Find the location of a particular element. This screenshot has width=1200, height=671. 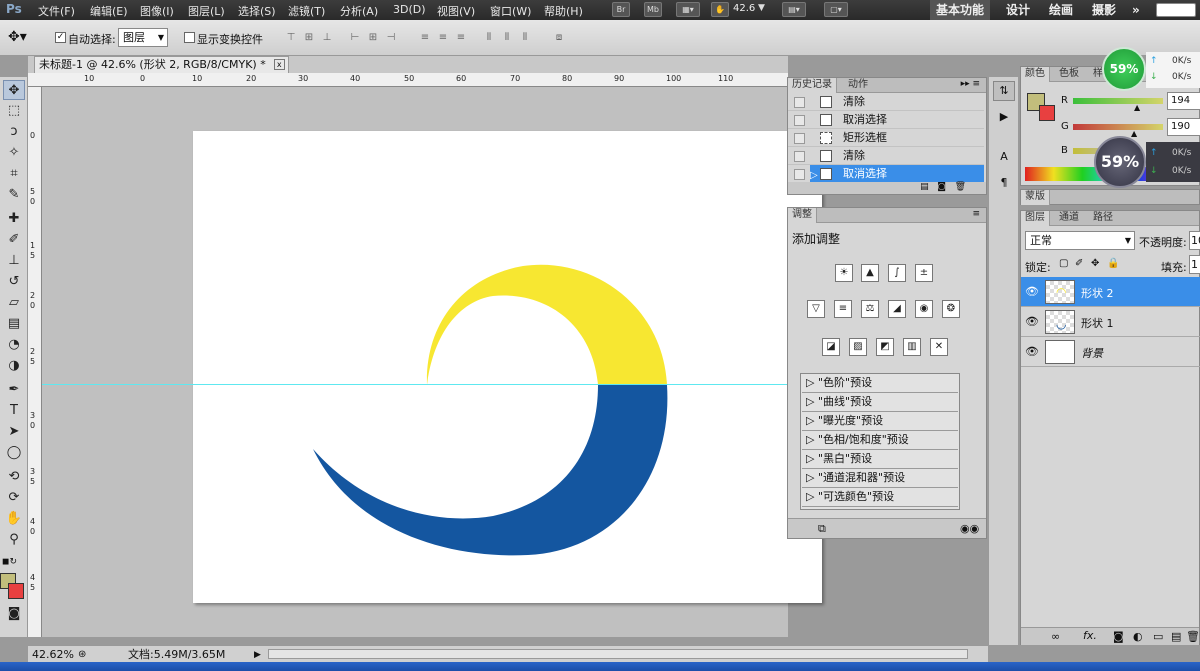

horizontal-guide is located at coordinates (415, 384).